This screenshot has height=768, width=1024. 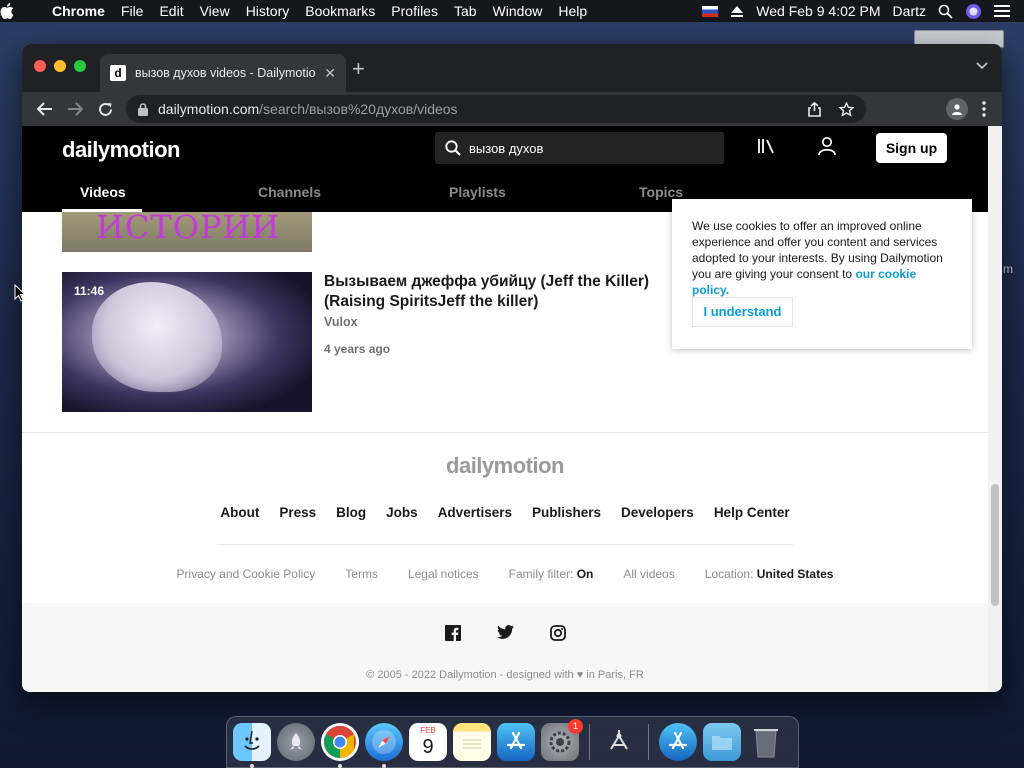 What do you see at coordinates (982, 66) in the screenshot?
I see `tab-search-chevron-icon` at bounding box center [982, 66].